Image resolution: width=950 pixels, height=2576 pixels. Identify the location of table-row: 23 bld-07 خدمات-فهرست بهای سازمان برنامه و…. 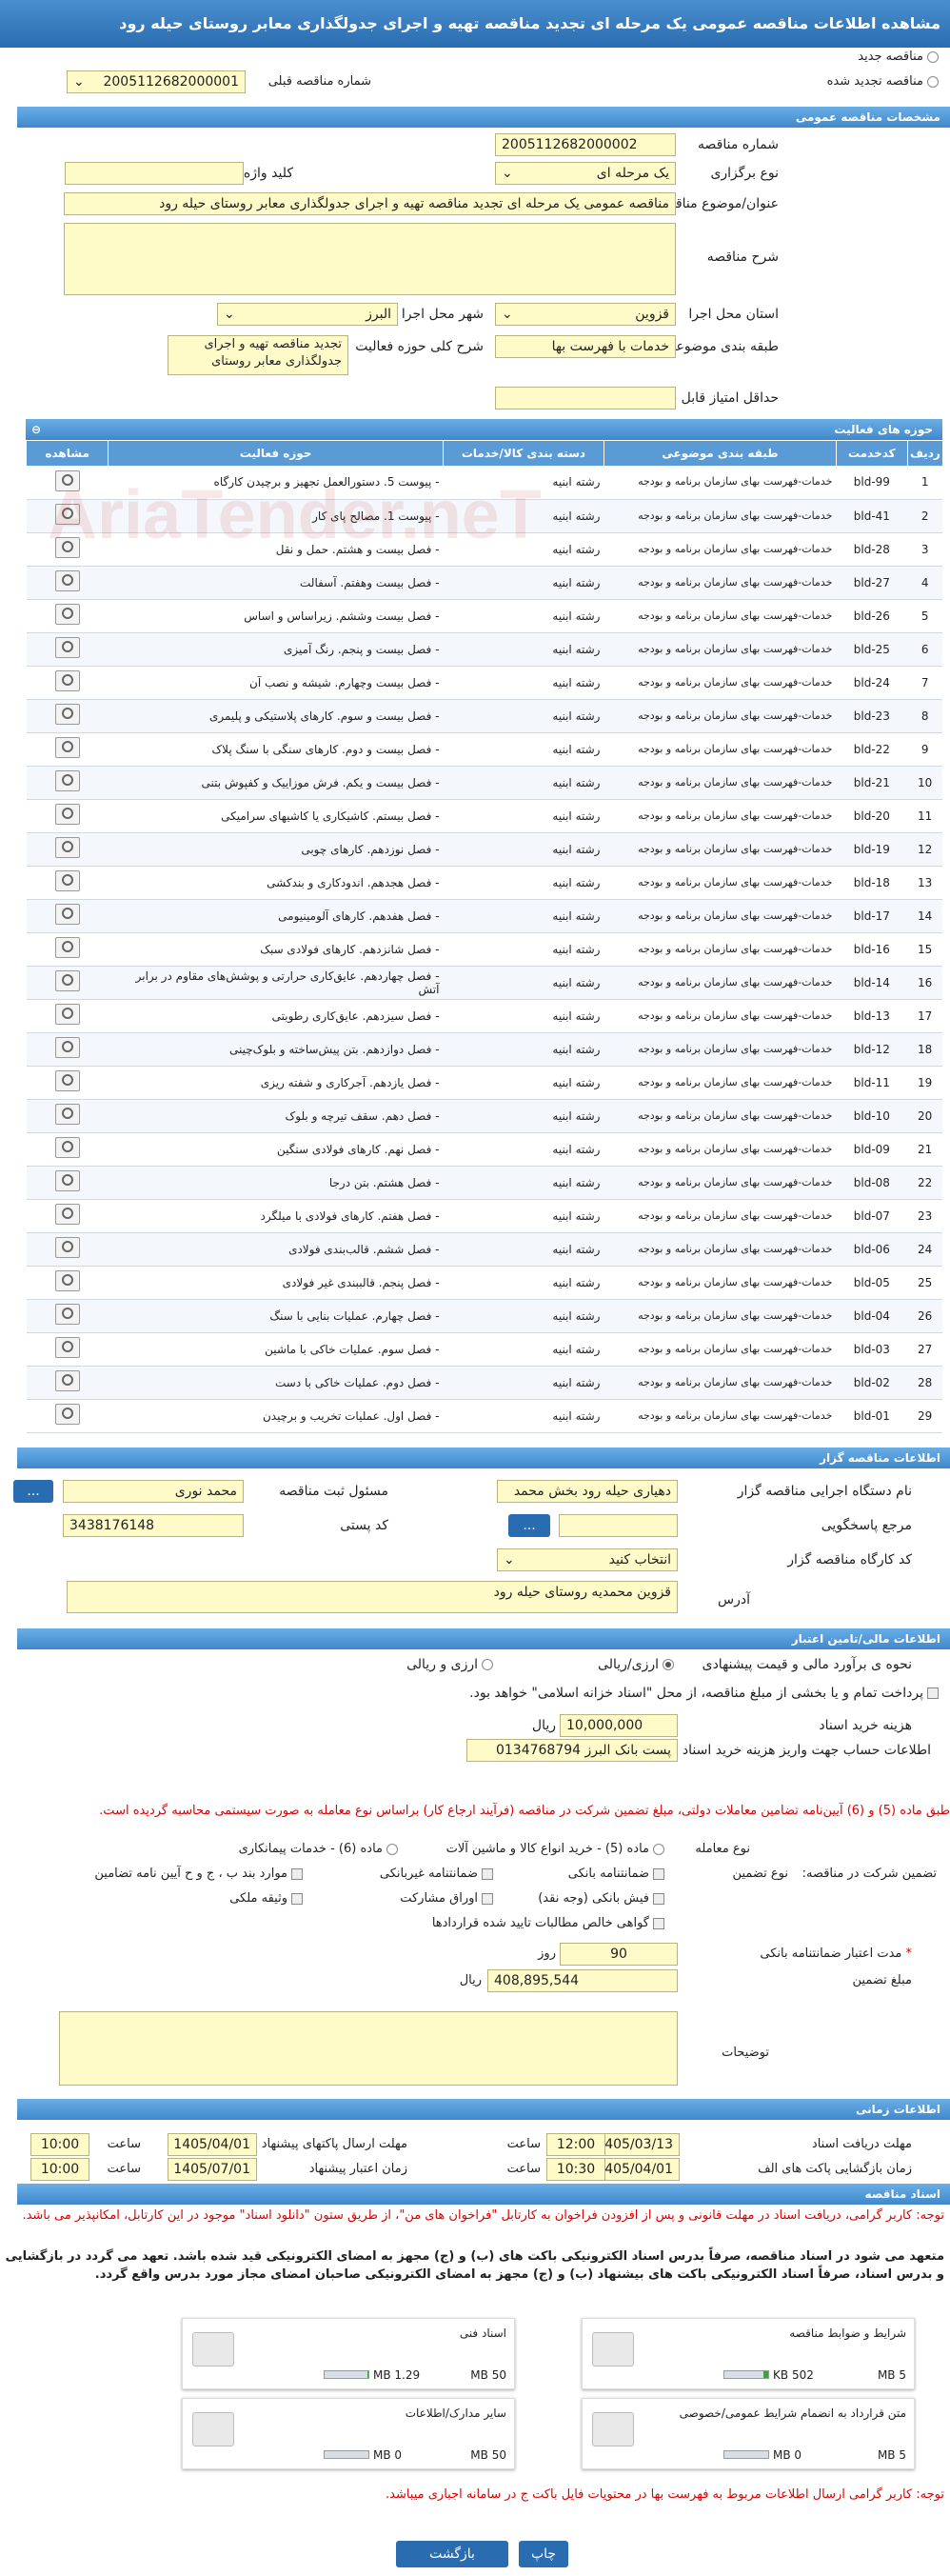
(484, 1216).